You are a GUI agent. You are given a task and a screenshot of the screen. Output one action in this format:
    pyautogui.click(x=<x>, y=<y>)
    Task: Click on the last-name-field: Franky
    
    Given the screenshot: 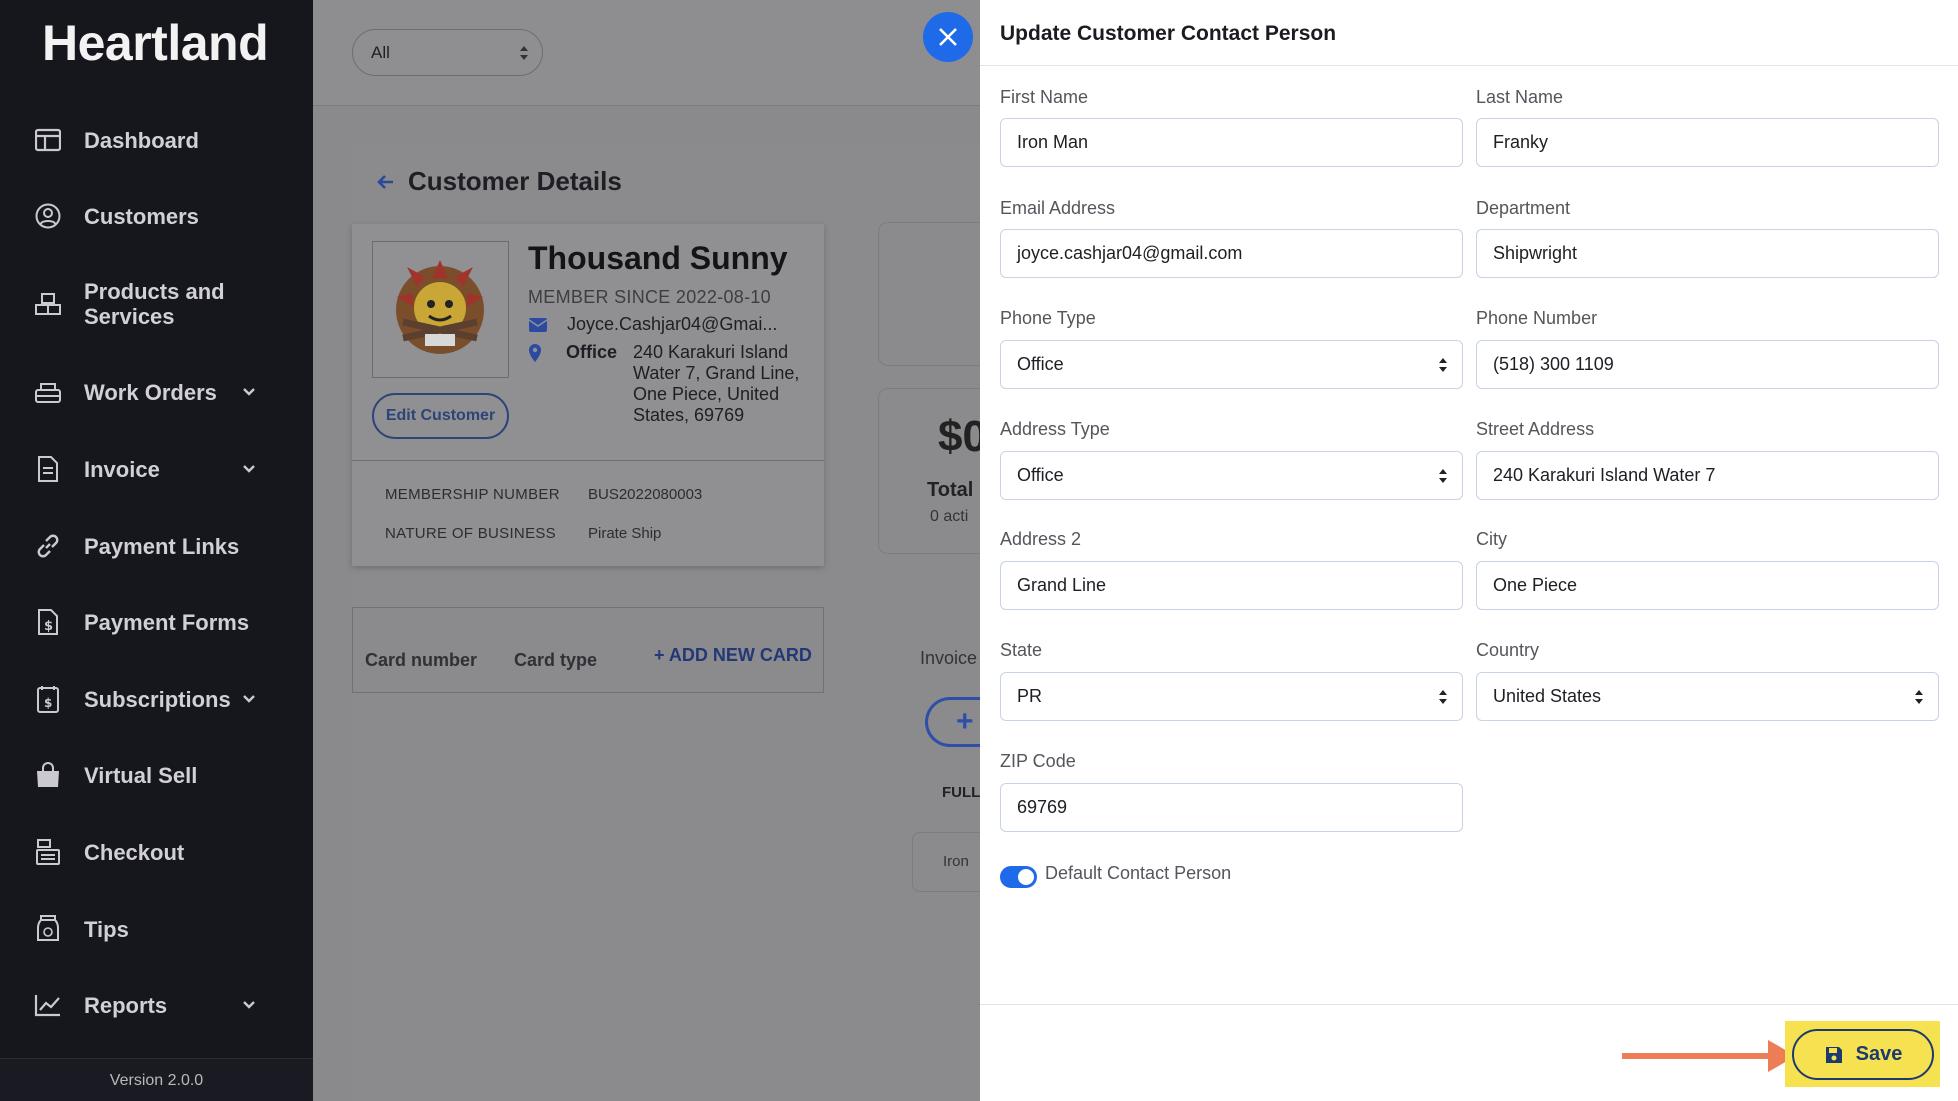 What is the action you would take?
    pyautogui.click(x=1707, y=142)
    